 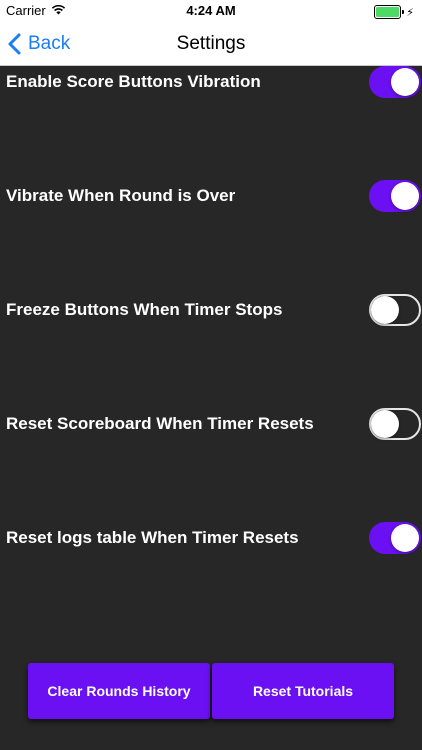 I want to click on score-vibration-toggle, so click(x=395, y=82).